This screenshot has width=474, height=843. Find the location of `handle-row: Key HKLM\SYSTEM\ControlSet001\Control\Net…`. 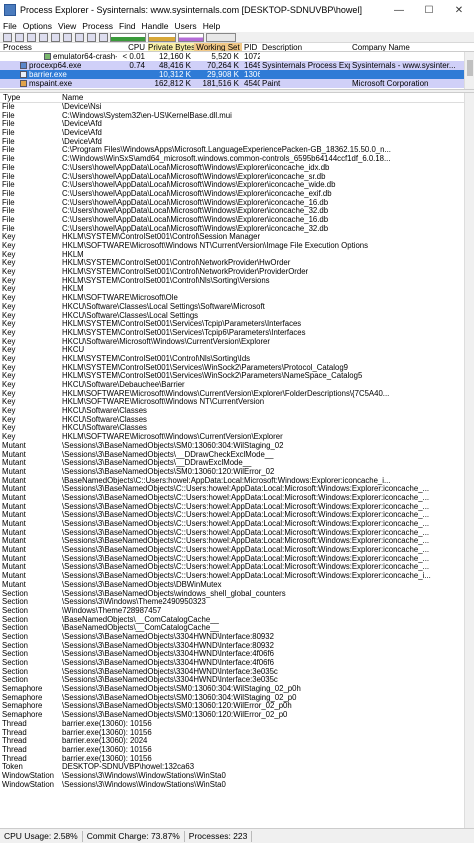

handle-row: Key HKLM\SYSTEM\ControlSet001\Control\Net… is located at coordinates (232, 272).